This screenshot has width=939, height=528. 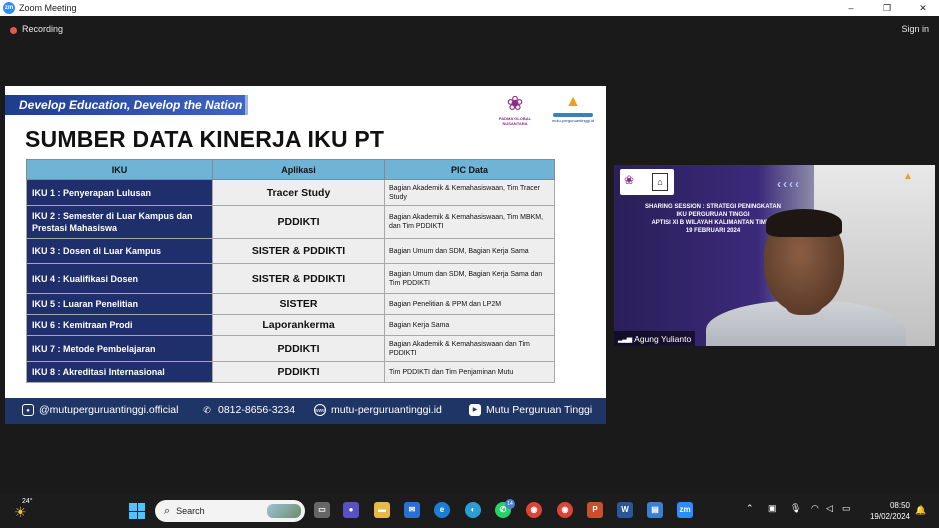 I want to click on start-button, so click(x=137, y=511).